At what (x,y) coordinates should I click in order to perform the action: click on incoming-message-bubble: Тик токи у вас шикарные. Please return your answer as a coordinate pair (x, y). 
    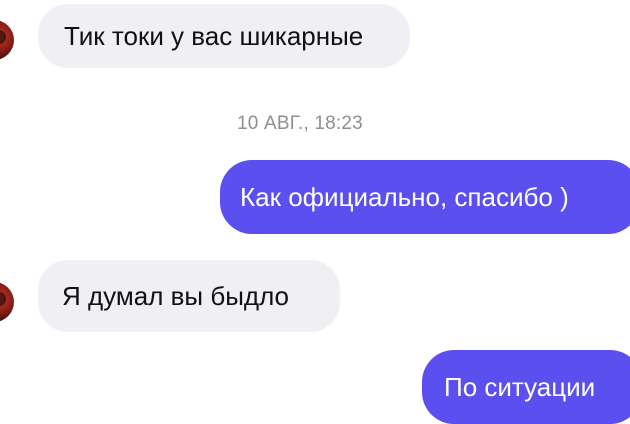
    Looking at the image, I should click on (224, 36).